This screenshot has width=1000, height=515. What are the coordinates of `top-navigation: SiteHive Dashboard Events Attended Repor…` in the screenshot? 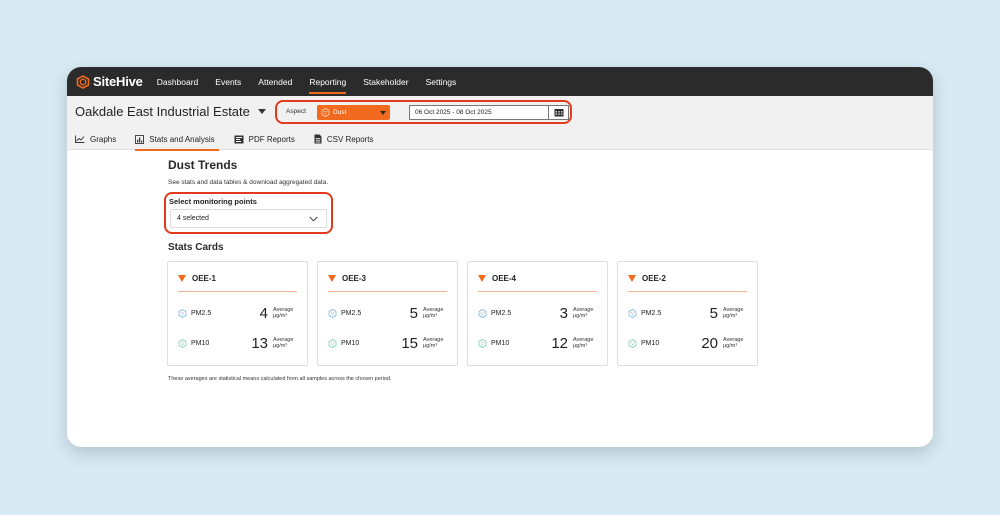 It's located at (500, 81).